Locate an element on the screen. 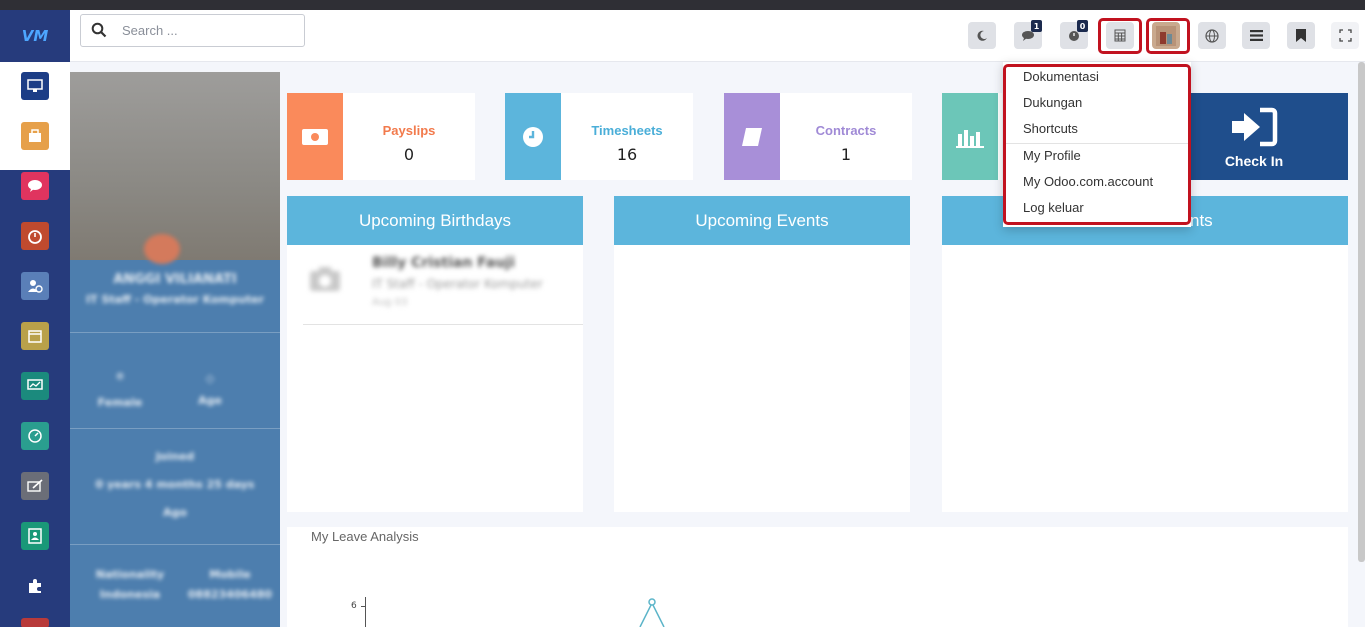 The image size is (1365, 627). leave-analysis-panel: My Leave Analysis 6 is located at coordinates (817, 577).